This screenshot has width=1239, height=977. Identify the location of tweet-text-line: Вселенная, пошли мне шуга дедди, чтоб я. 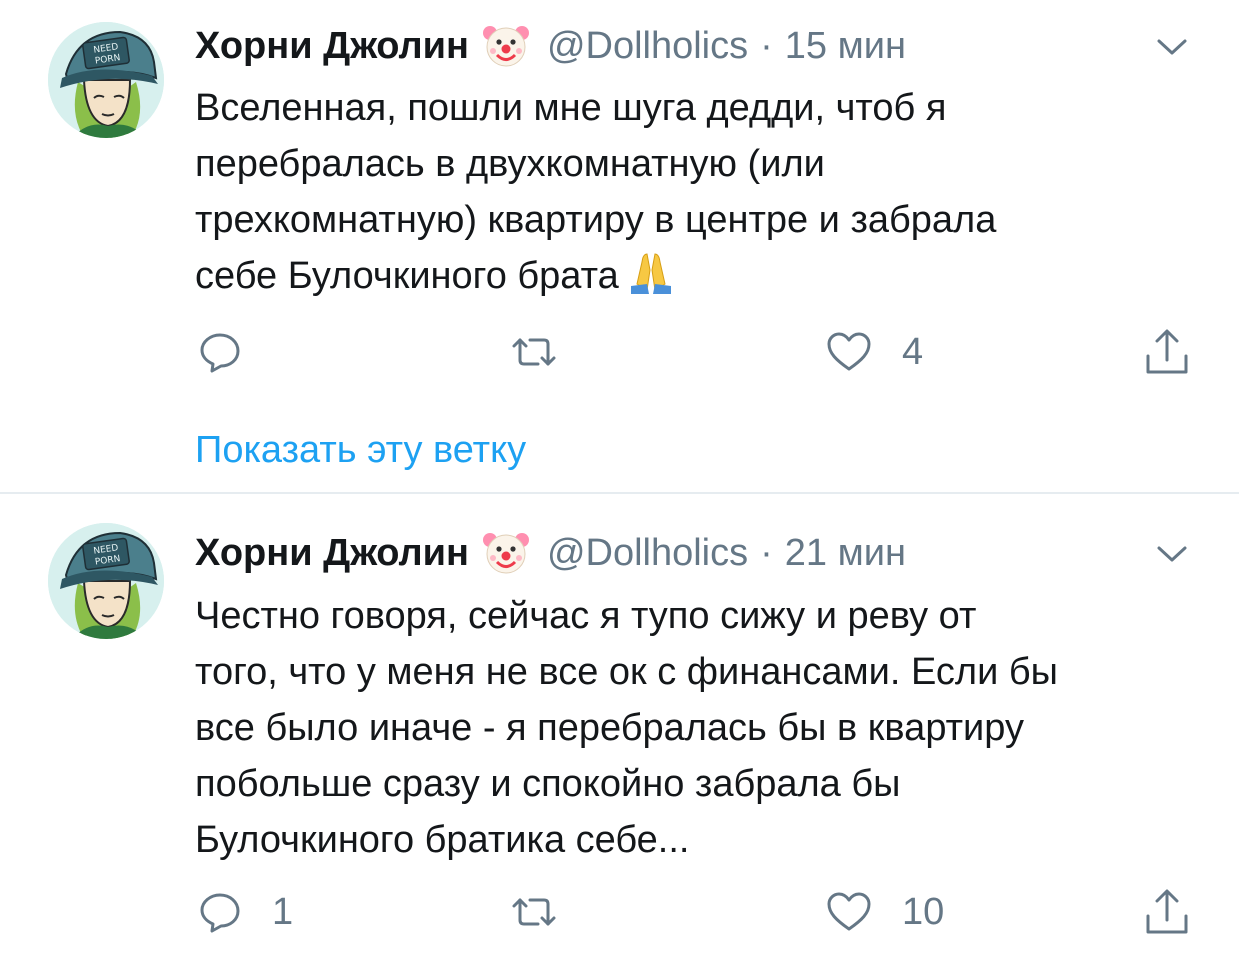
(571, 108).